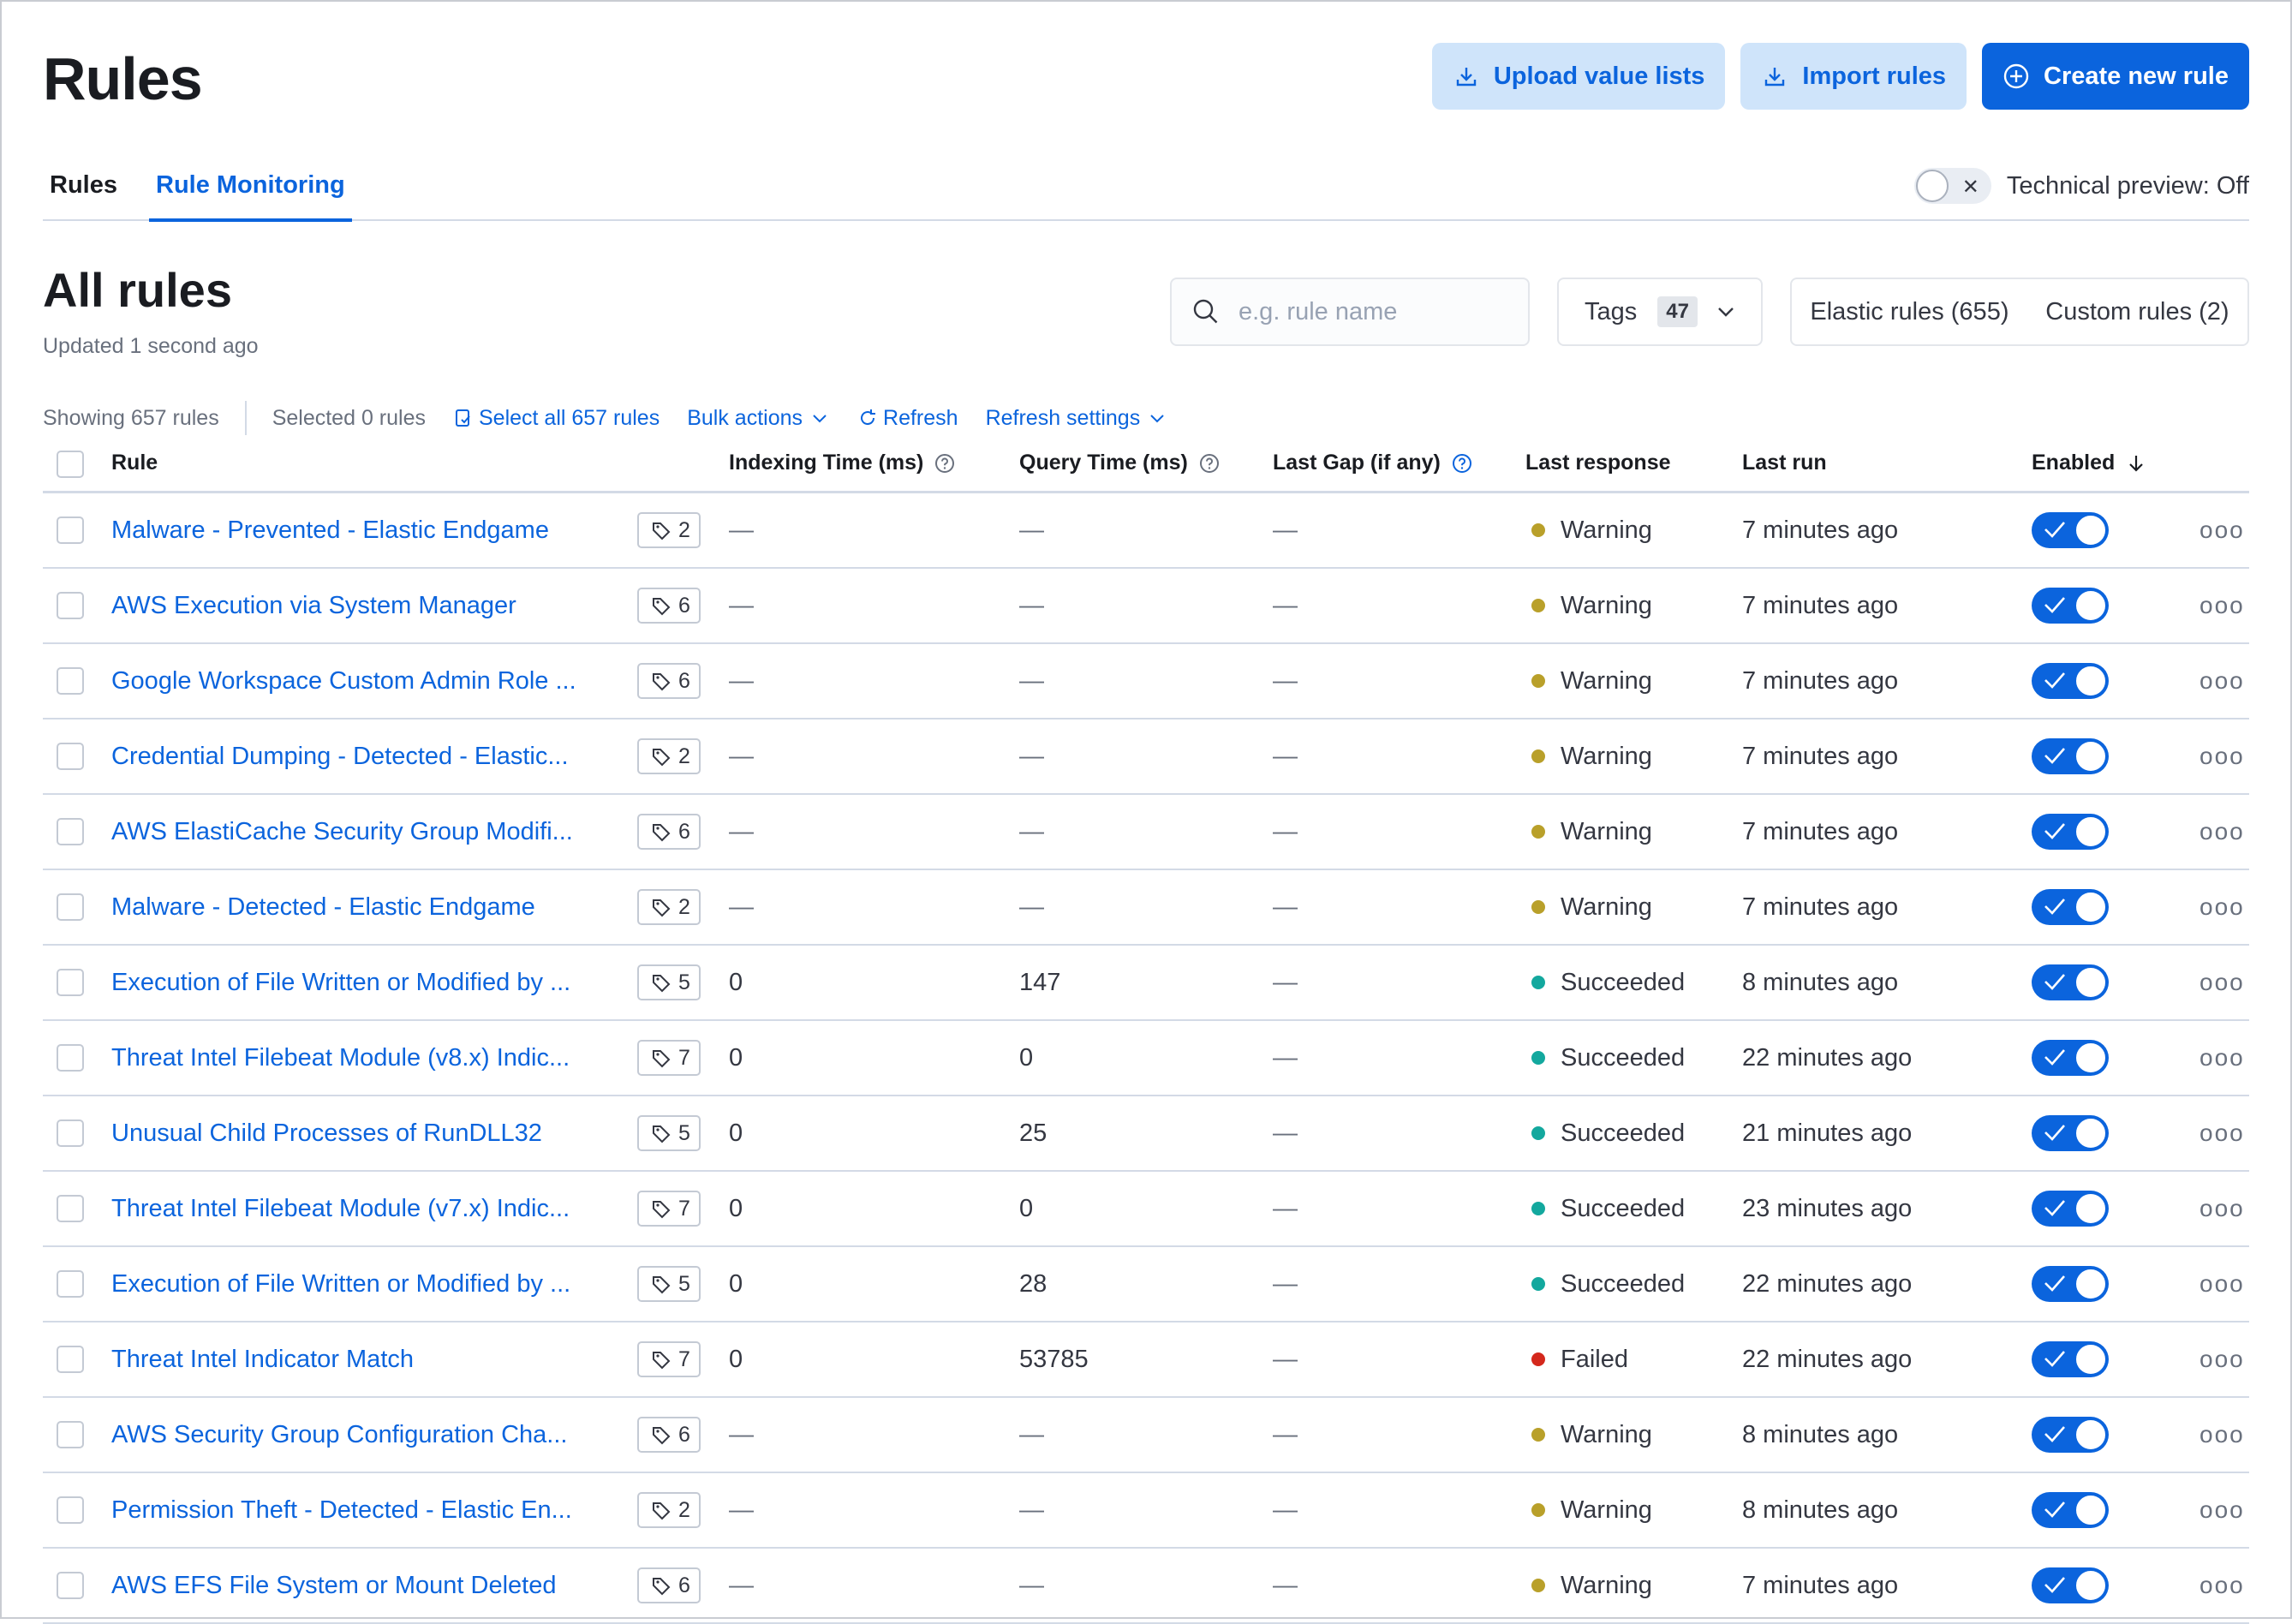  Describe the element at coordinates (2137, 312) in the screenshot. I see `custom-rules-filter: Custom rules (2)` at that location.